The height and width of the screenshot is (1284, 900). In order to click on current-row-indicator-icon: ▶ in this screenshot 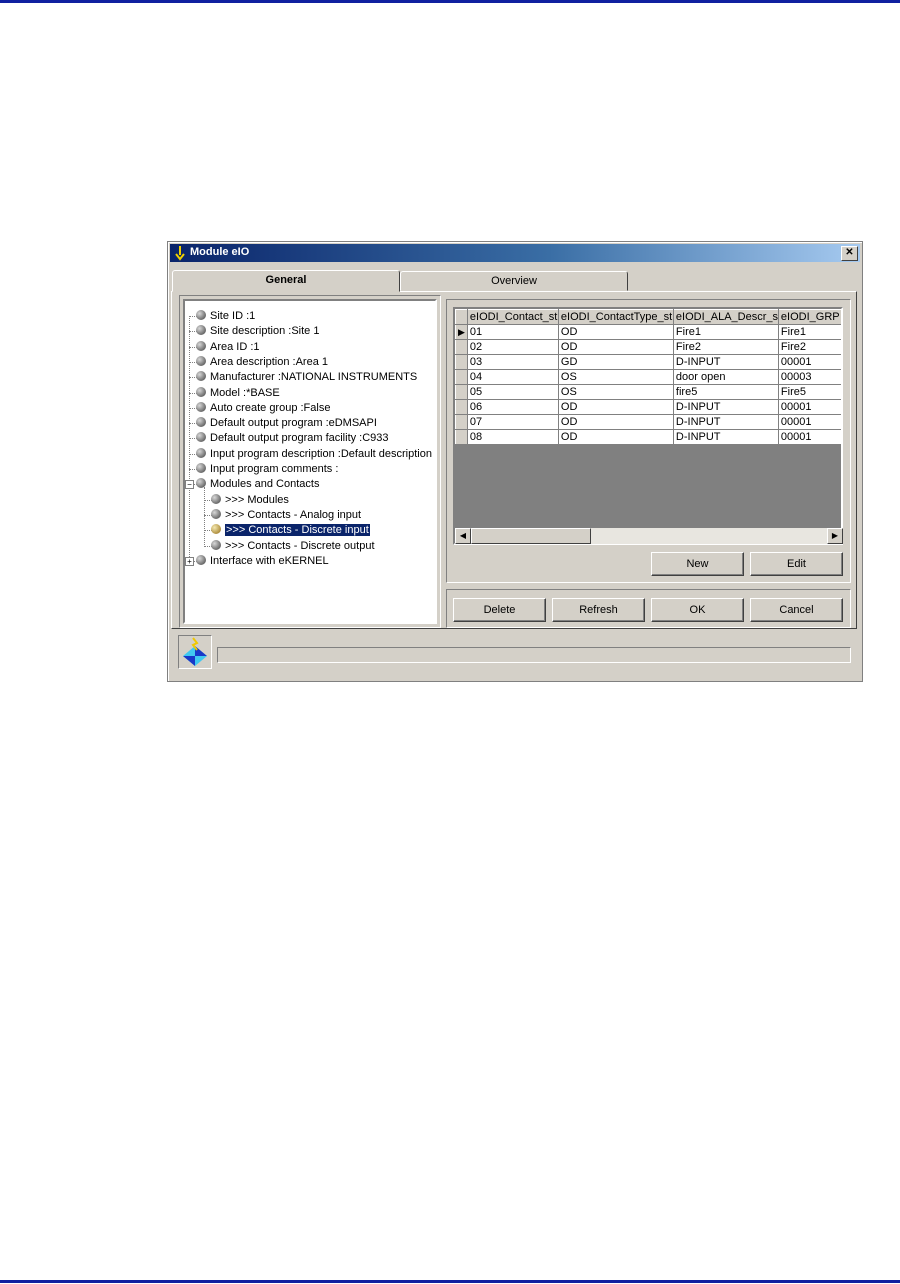, I will do `click(461, 332)`.